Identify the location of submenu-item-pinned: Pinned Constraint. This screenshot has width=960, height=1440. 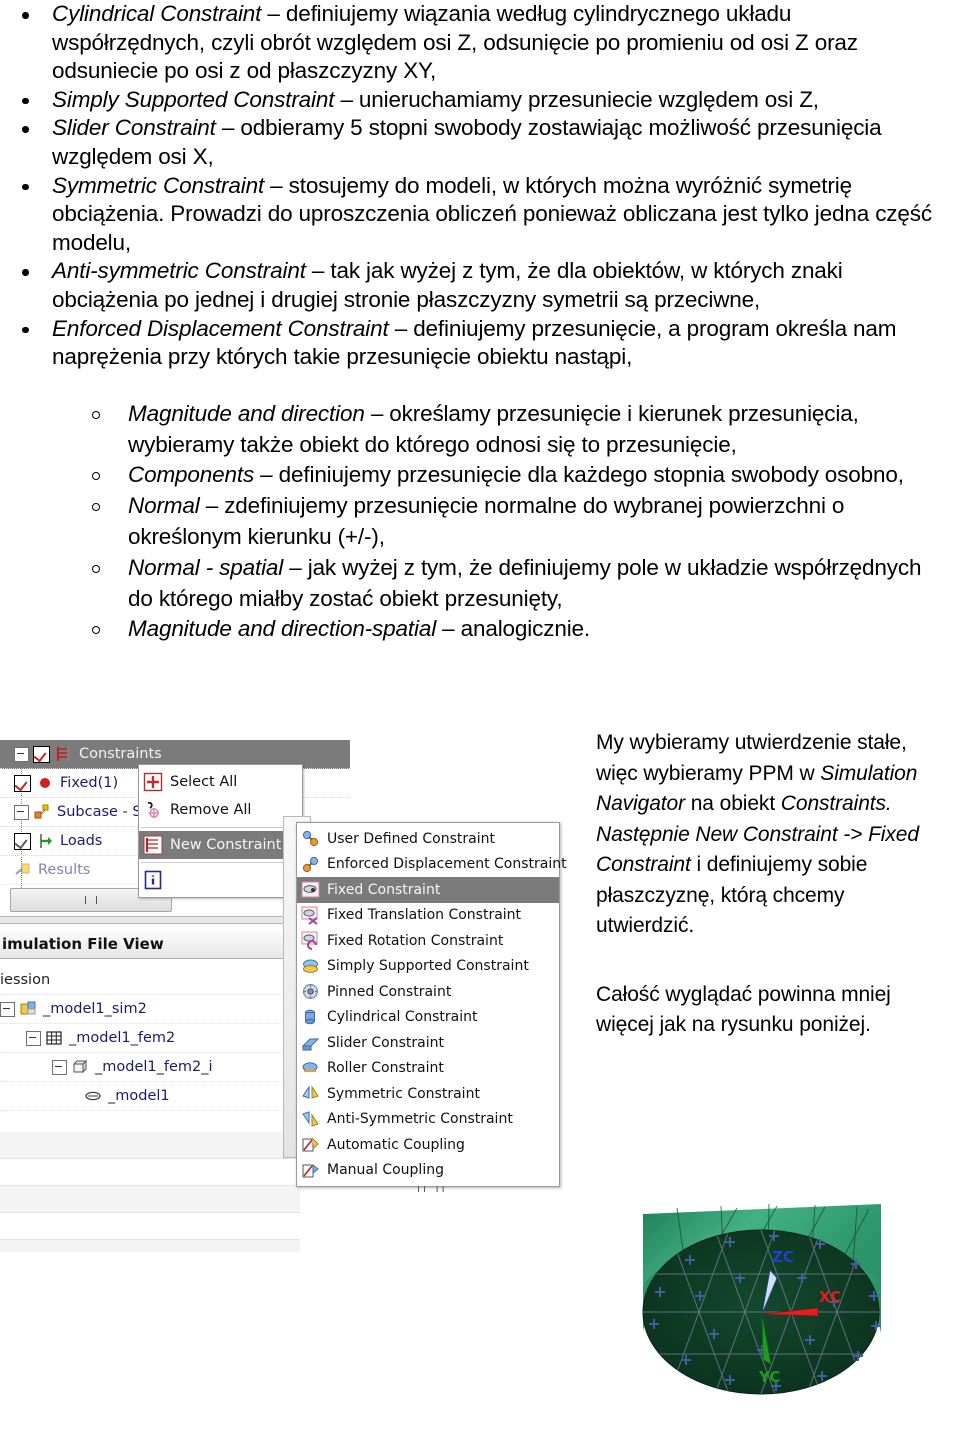
(428, 992).